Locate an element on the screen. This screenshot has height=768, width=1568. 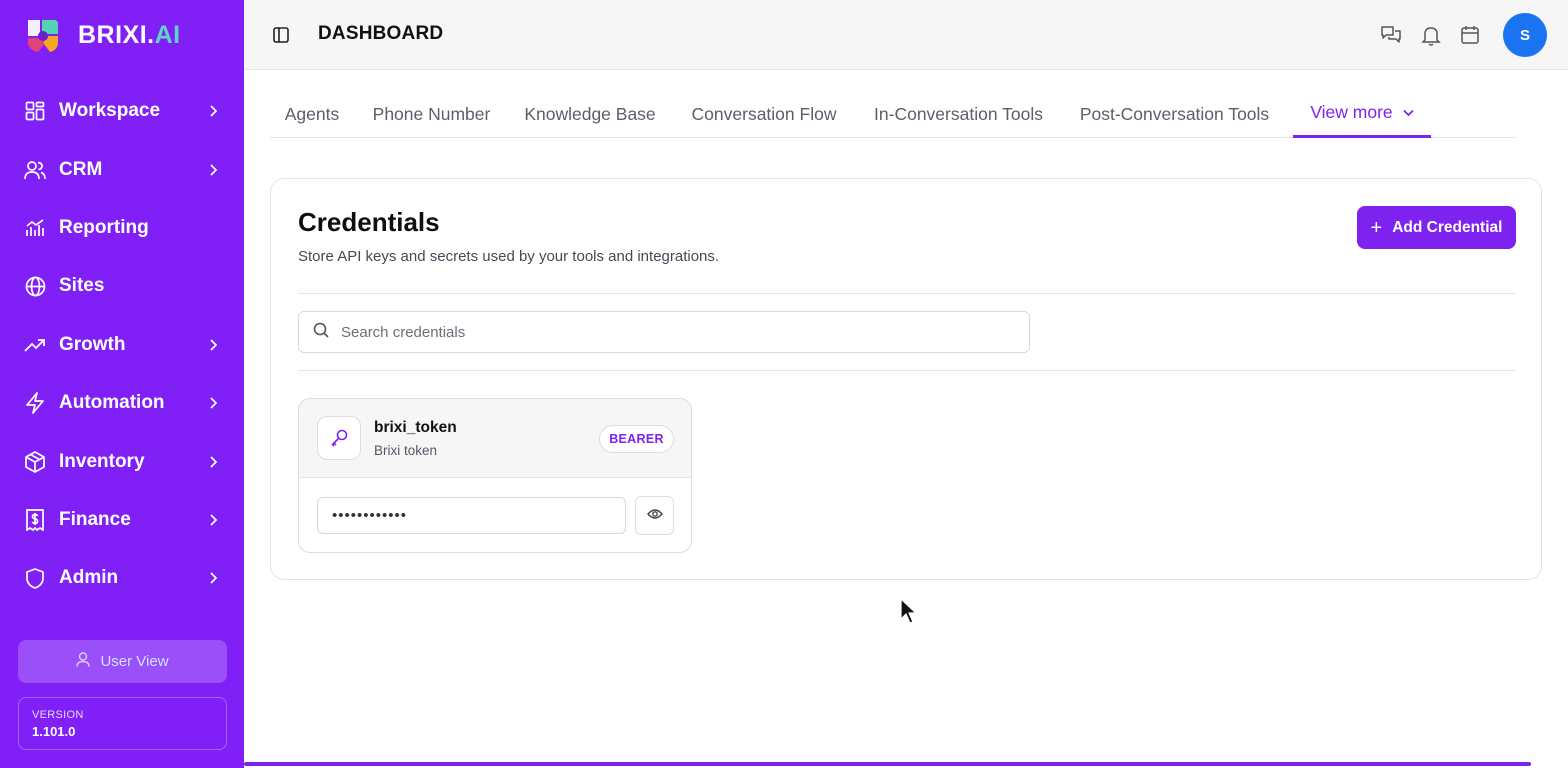
tab-agents: Agents is located at coordinates (312, 114).